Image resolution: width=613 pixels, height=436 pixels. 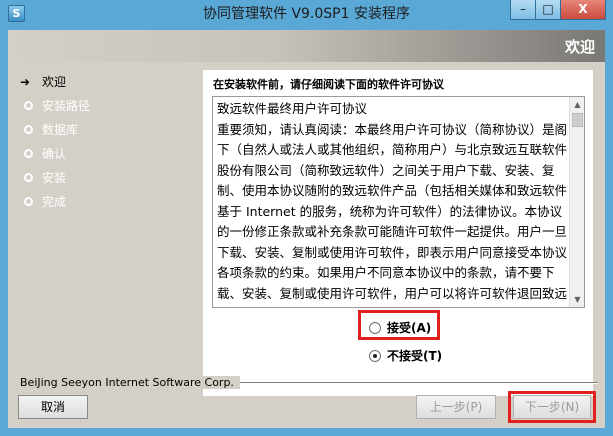 I want to click on decline-label: 不接受(T), so click(x=415, y=356).